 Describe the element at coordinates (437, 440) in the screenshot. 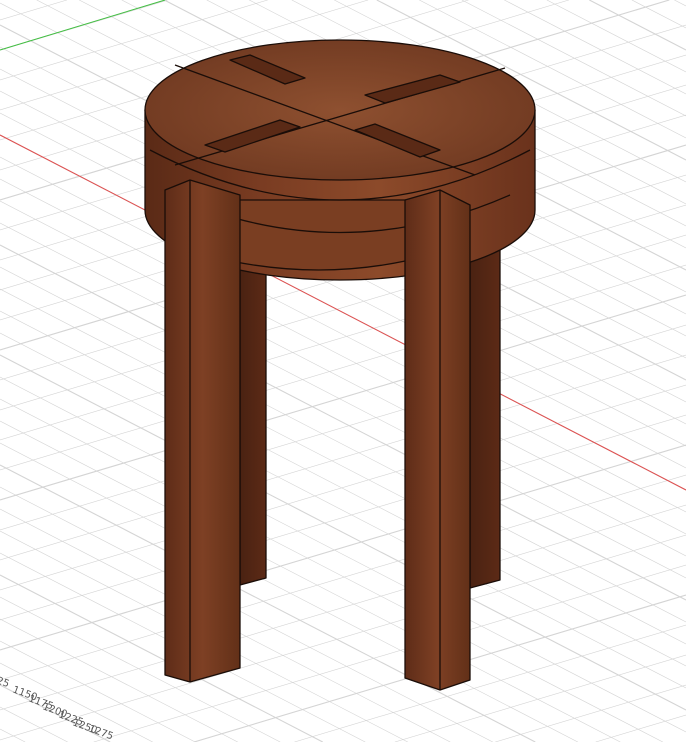

I see `front-right-leg` at that location.